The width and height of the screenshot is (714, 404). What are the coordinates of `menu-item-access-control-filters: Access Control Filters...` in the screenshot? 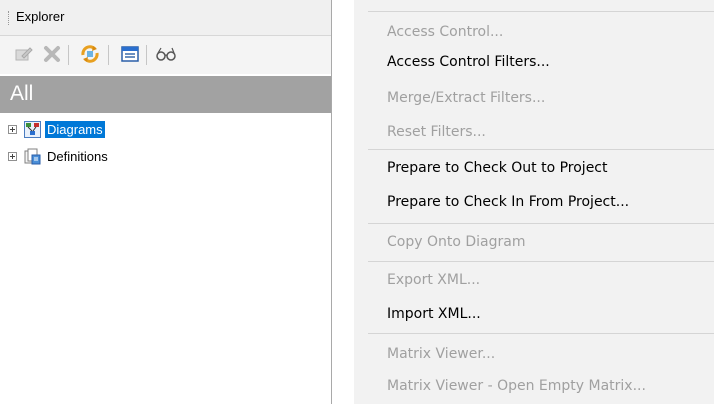 It's located at (534, 63).